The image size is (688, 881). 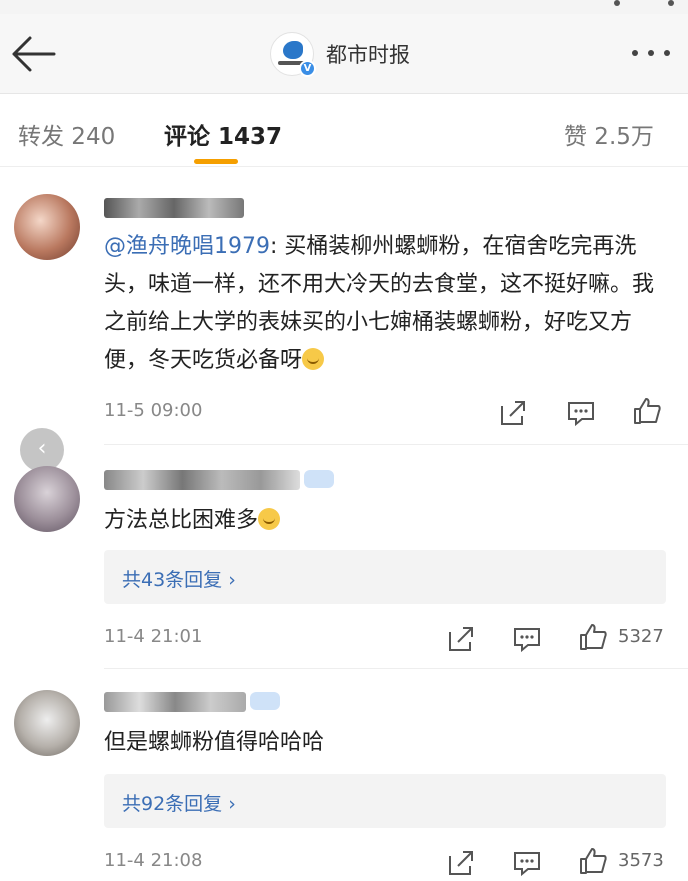 What do you see at coordinates (269, 519) in the screenshot?
I see `laugh-emoji-icon` at bounding box center [269, 519].